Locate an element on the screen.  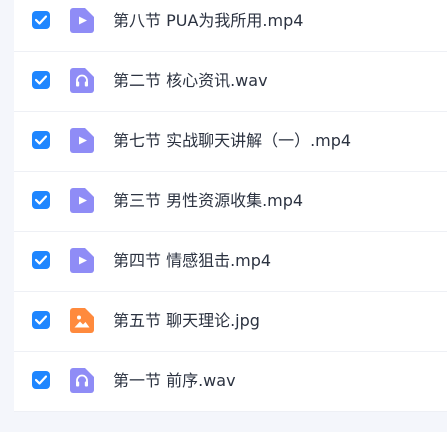
file-name: 第三节 男性资源收集.mp4 is located at coordinates (208, 201).